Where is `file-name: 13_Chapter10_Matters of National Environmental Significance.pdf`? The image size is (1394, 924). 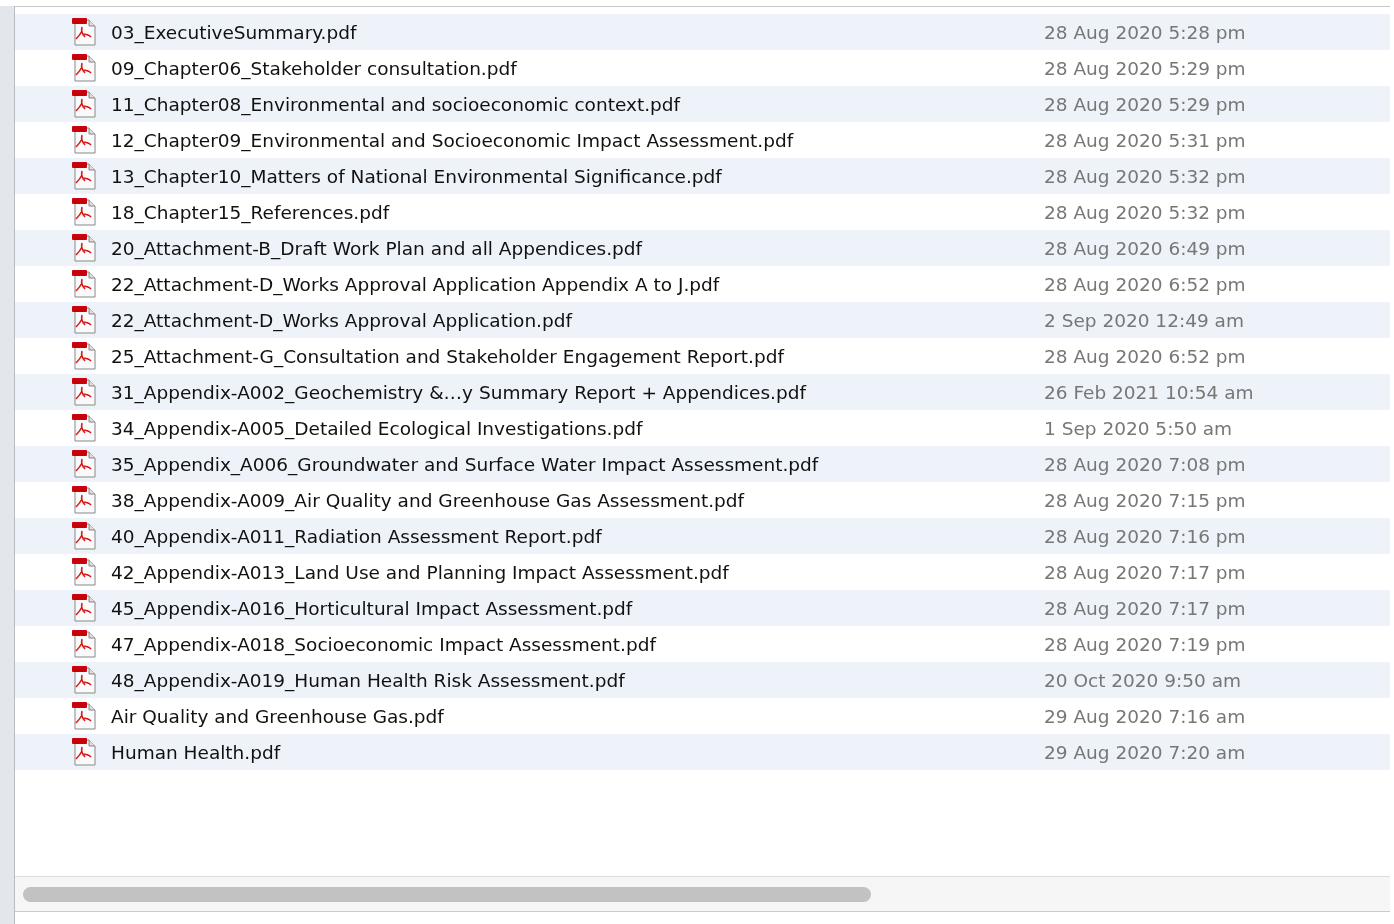
file-name: 13_Chapter10_Matters of National Environmental Significance.pdf is located at coordinates (577, 176).